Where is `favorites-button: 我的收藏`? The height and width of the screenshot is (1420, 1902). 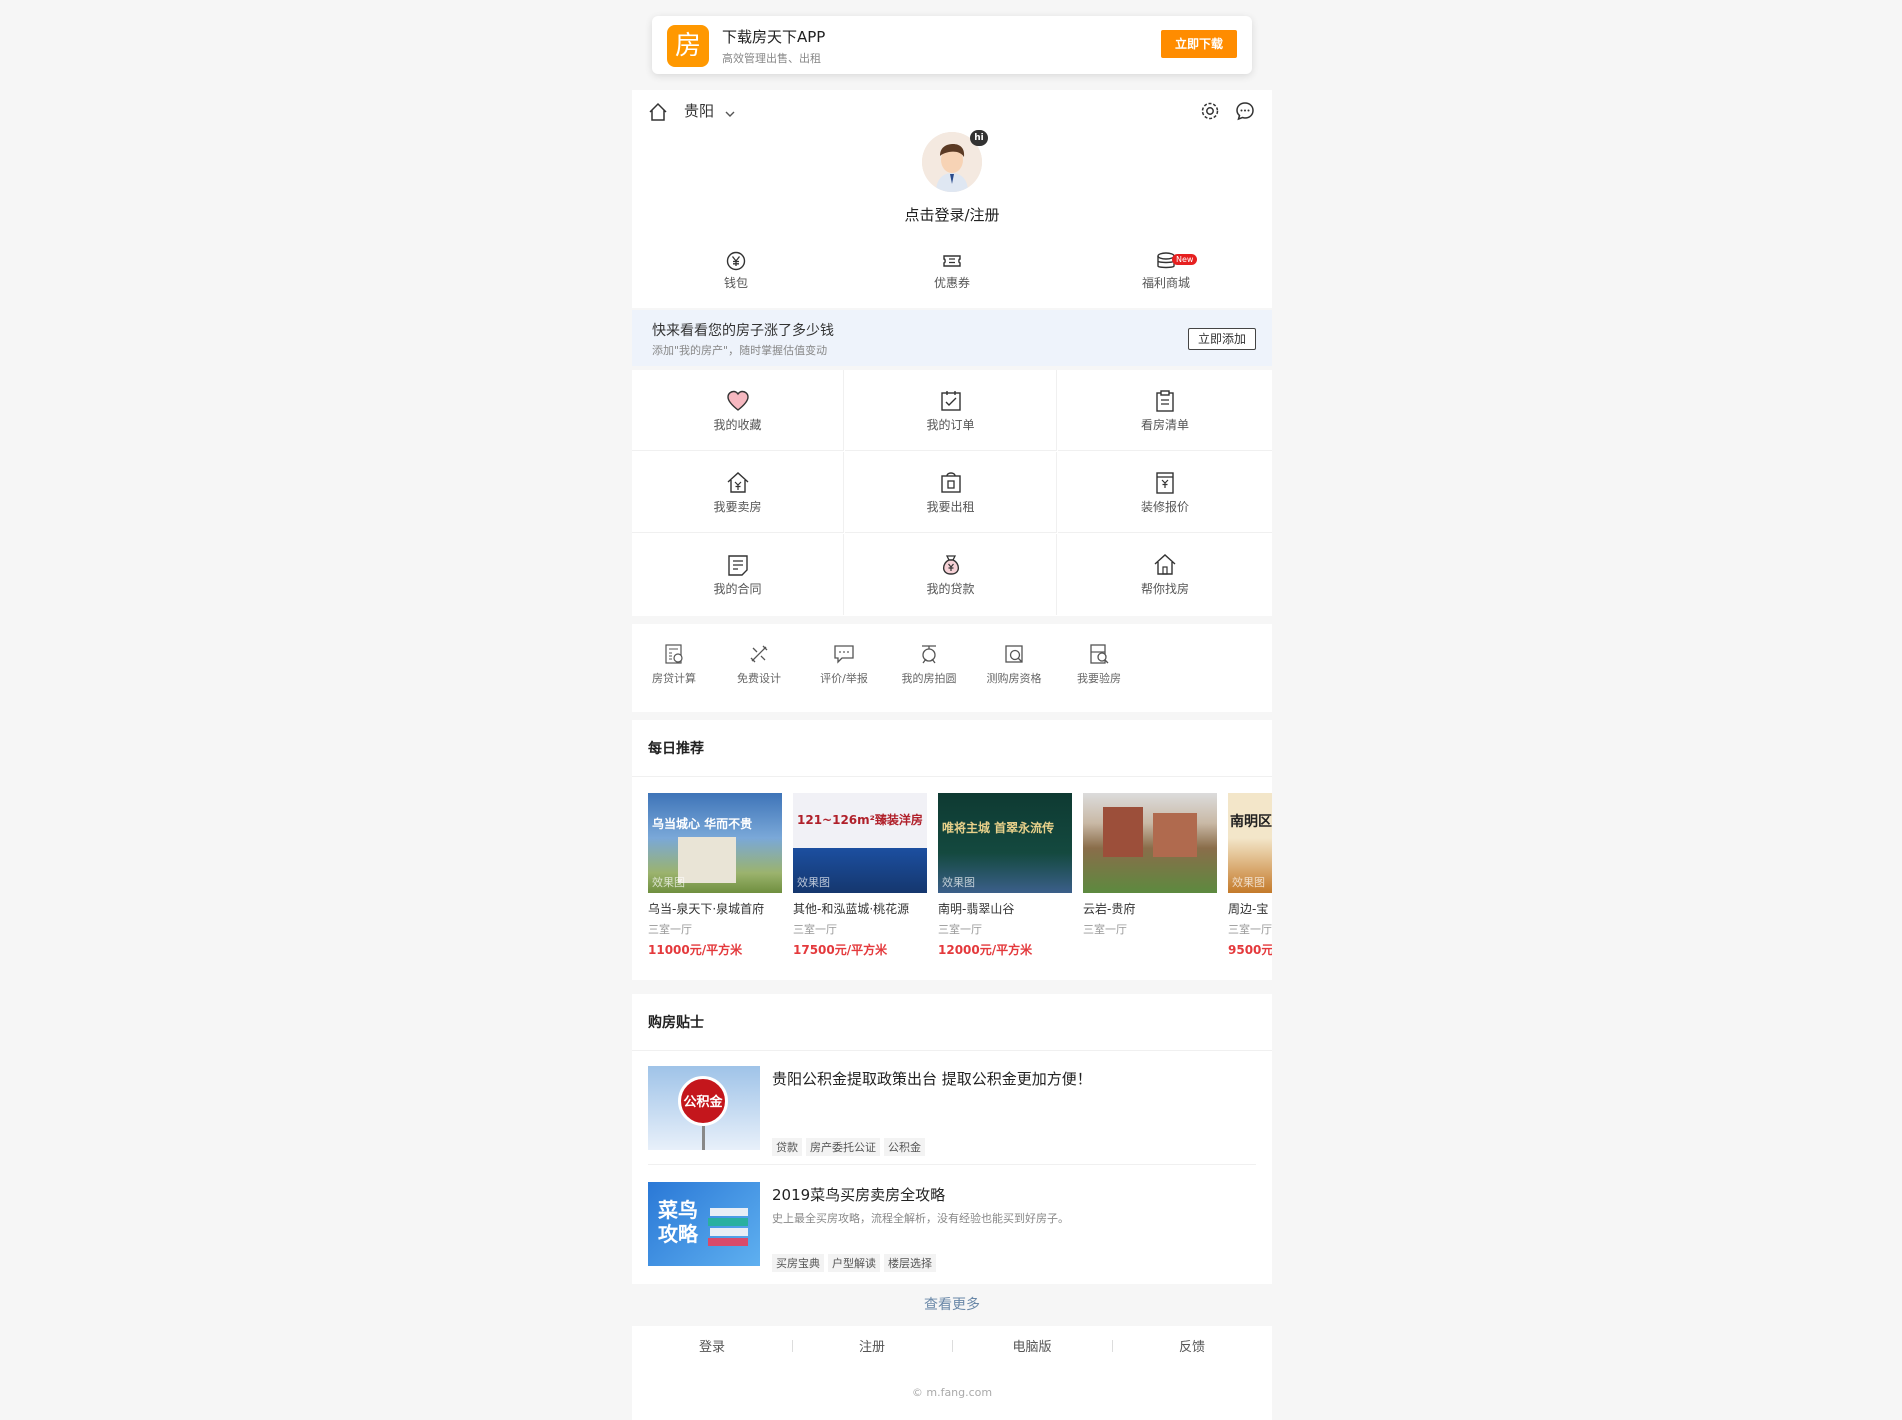
favorites-button: 我的收藏 is located at coordinates (738, 410).